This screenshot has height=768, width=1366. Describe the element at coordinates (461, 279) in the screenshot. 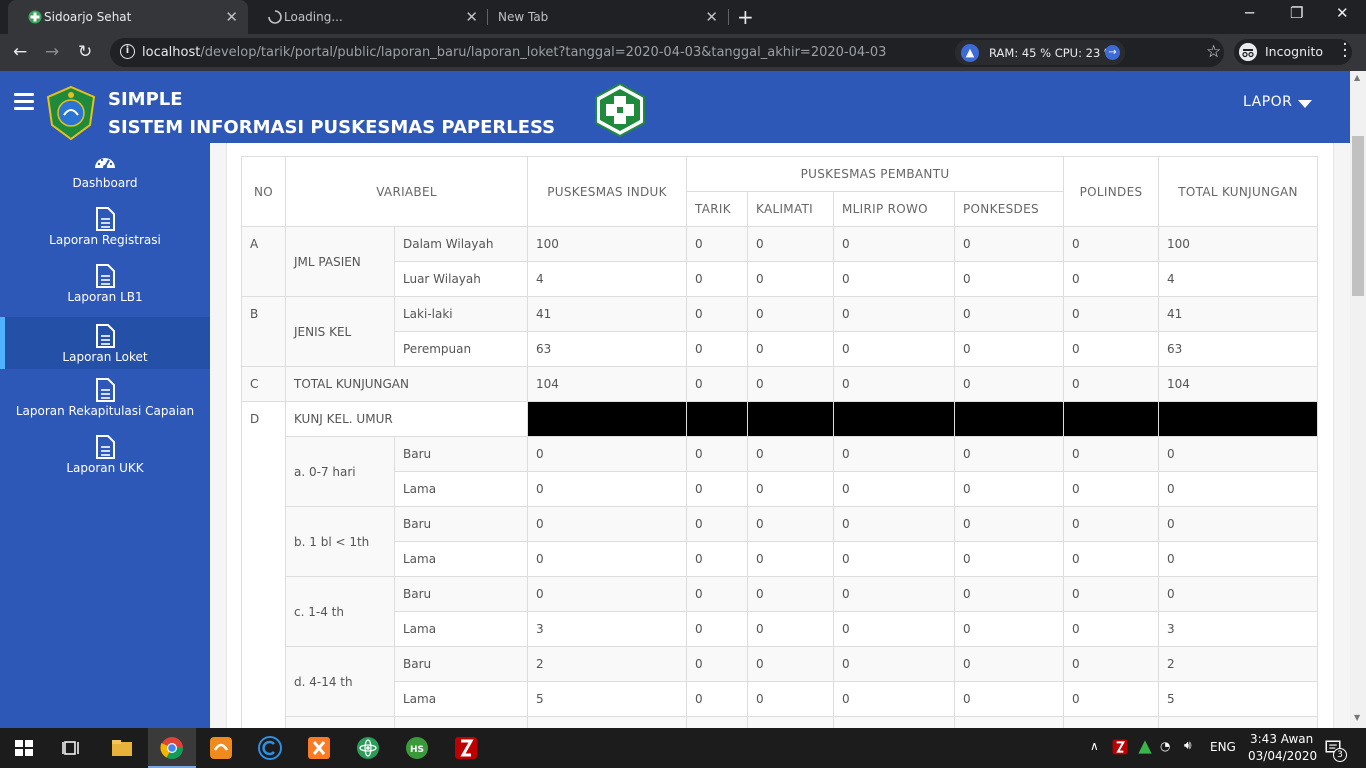

I see `row-label: Luar Wilayah` at that location.